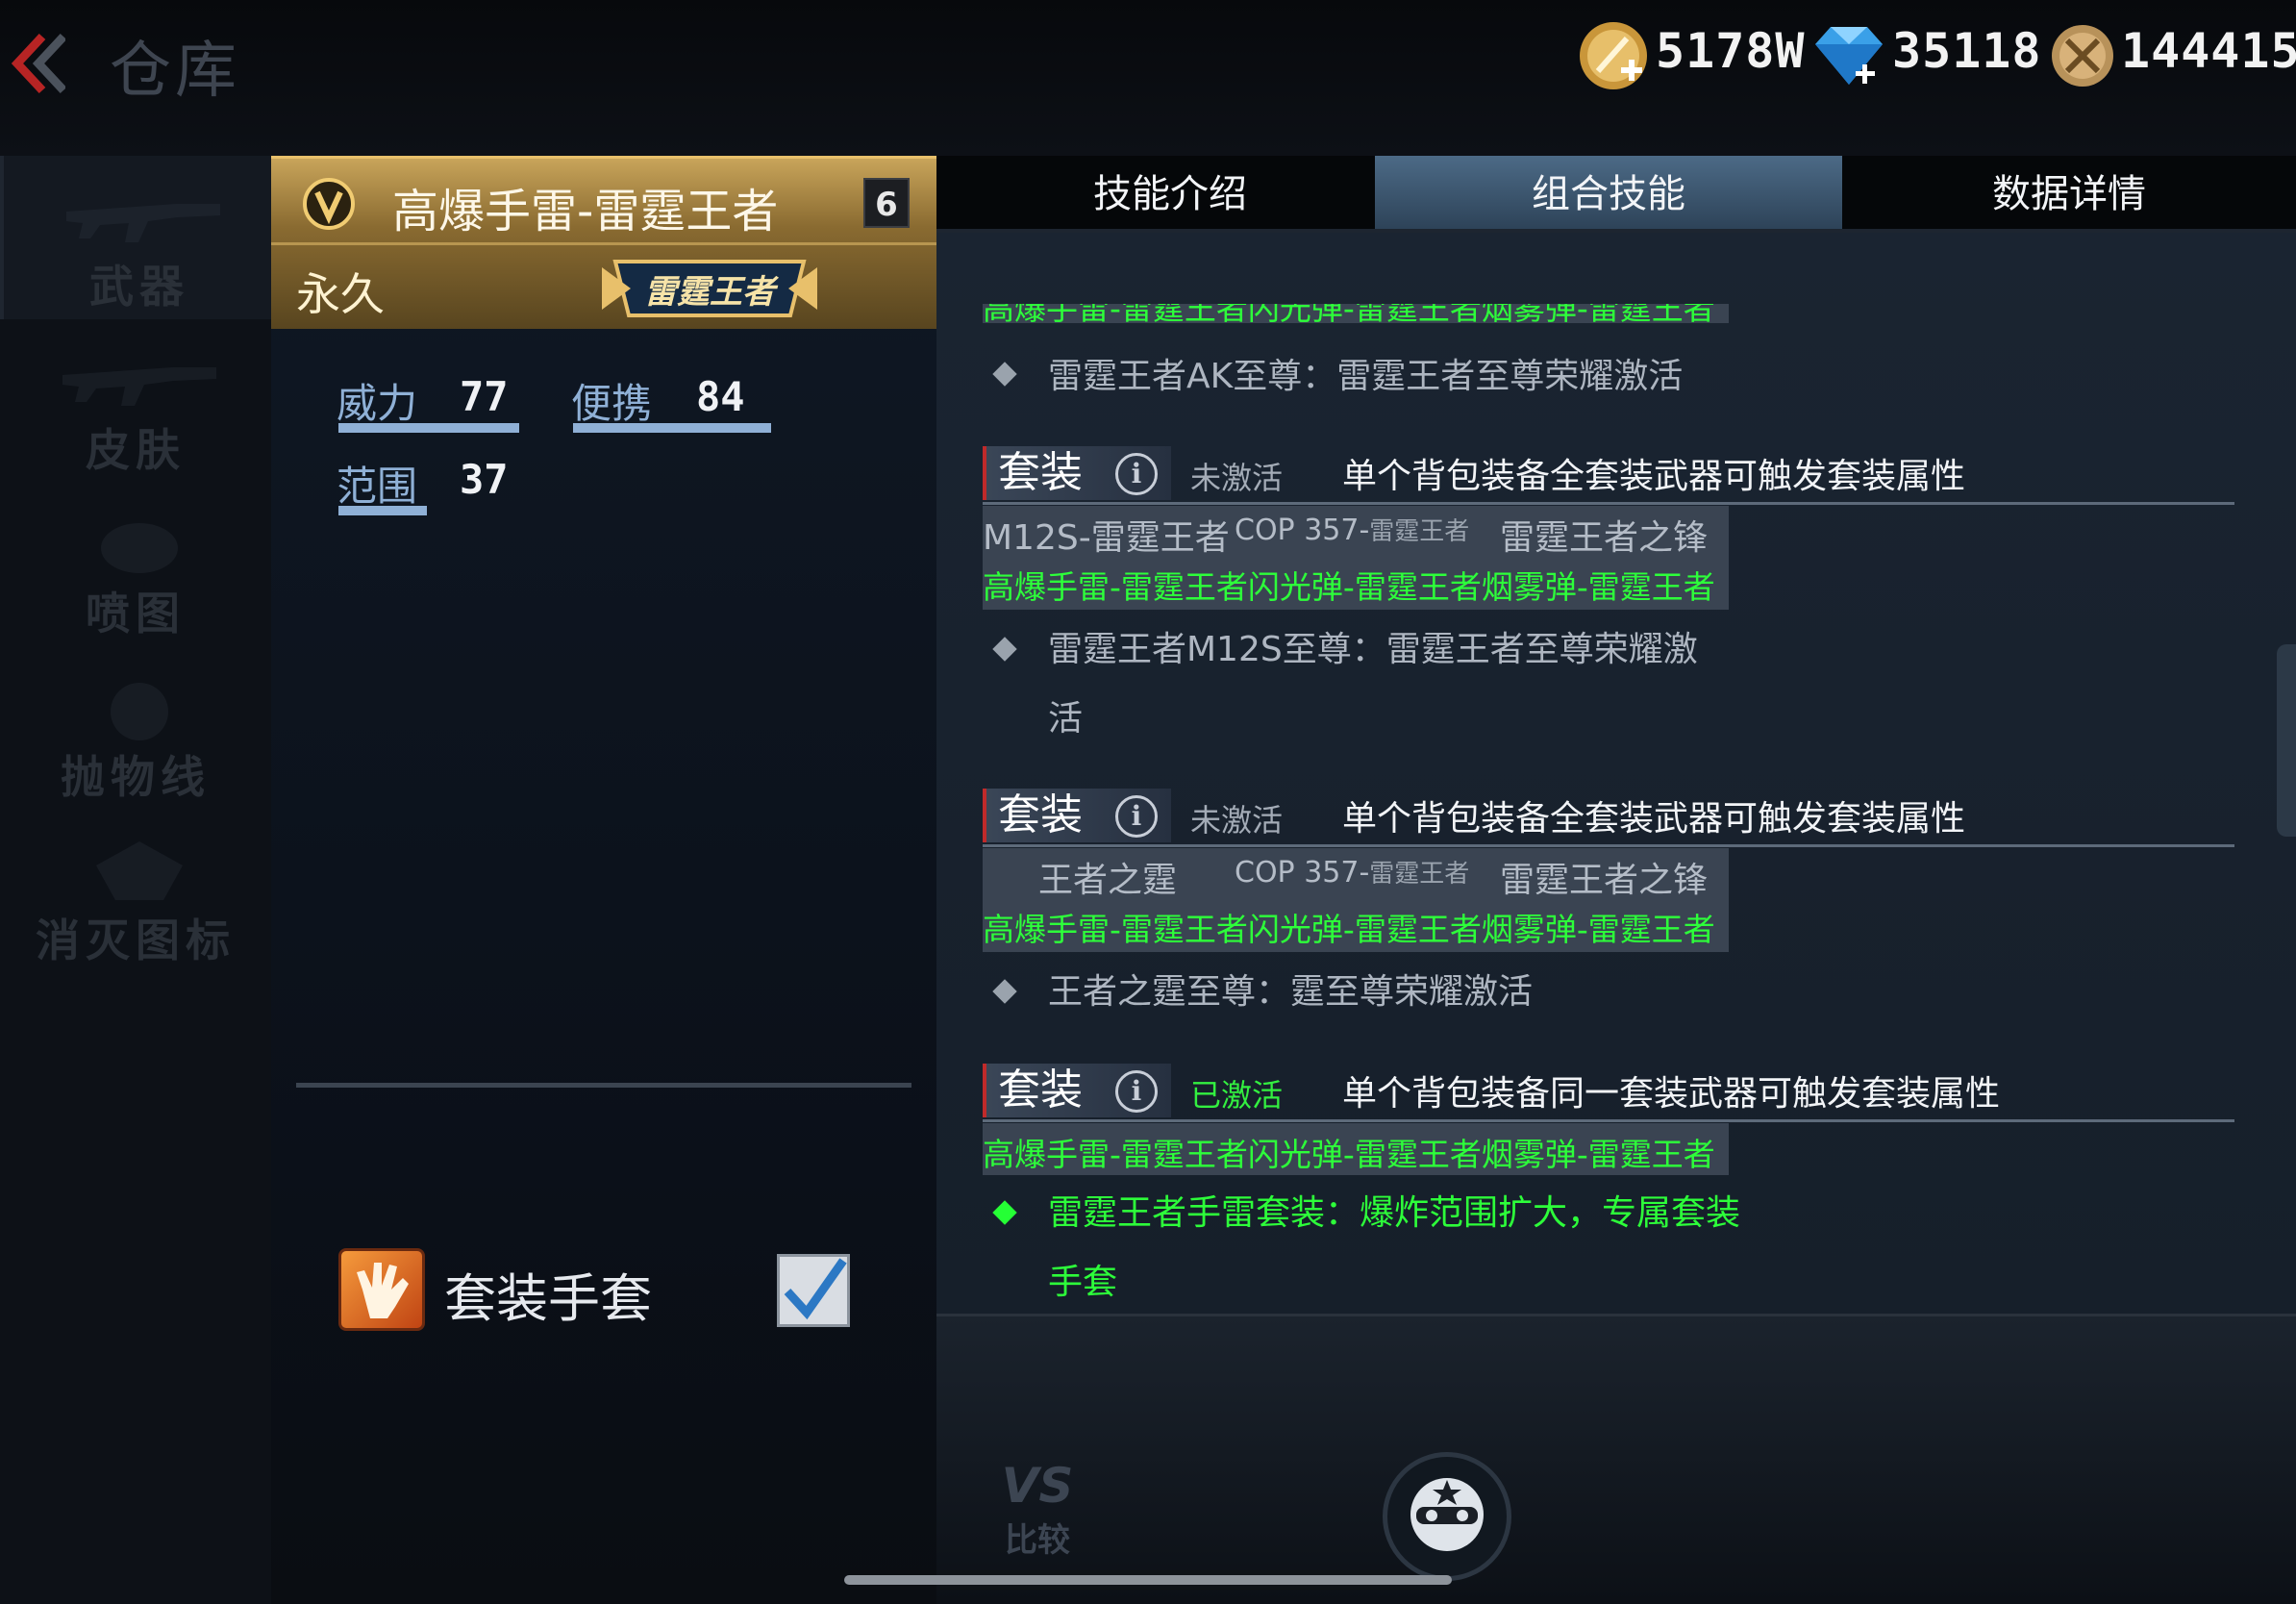 The image size is (2296, 1604). What do you see at coordinates (1967, 51) in the screenshot?
I see `diamond-amount: 35118` at bounding box center [1967, 51].